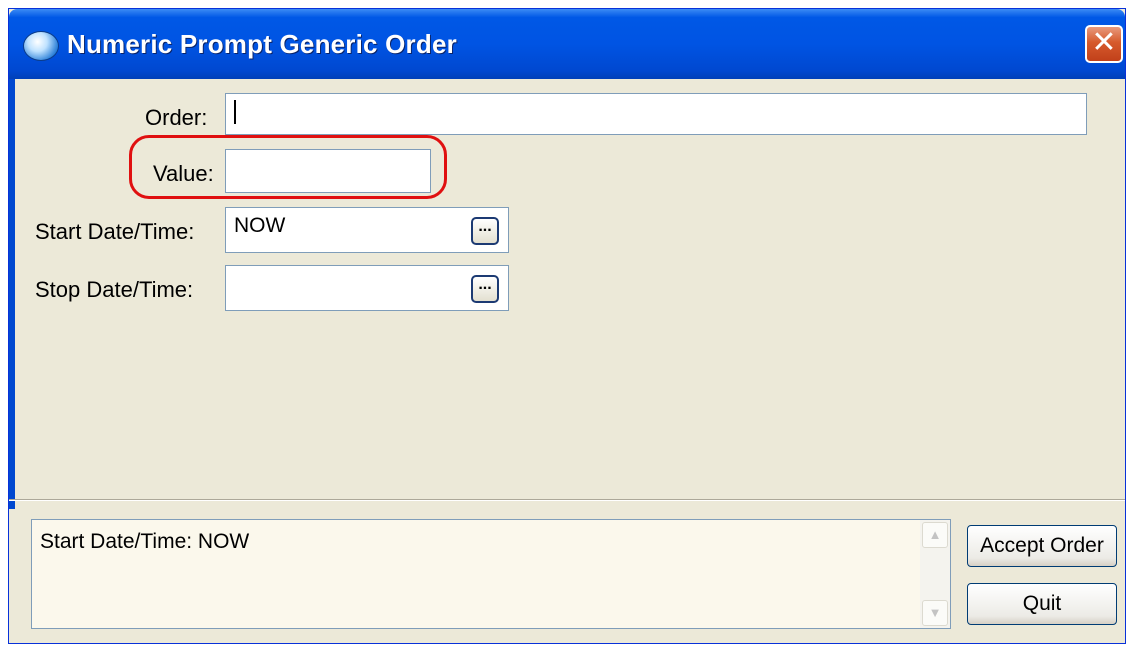 This screenshot has width=1128, height=646. I want to click on order-label: Order:, so click(176, 117).